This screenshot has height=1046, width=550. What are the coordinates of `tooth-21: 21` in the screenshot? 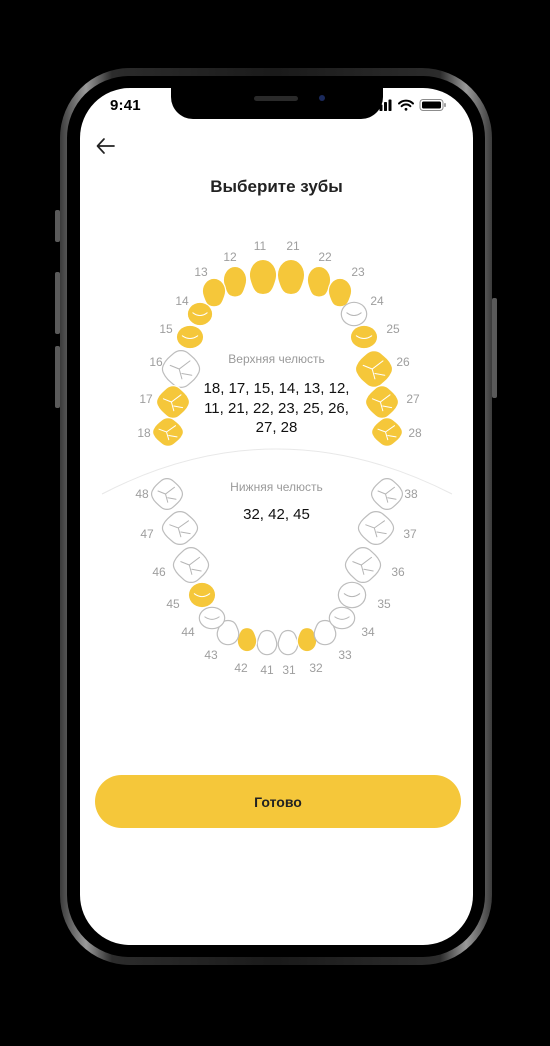 It's located at (291, 267).